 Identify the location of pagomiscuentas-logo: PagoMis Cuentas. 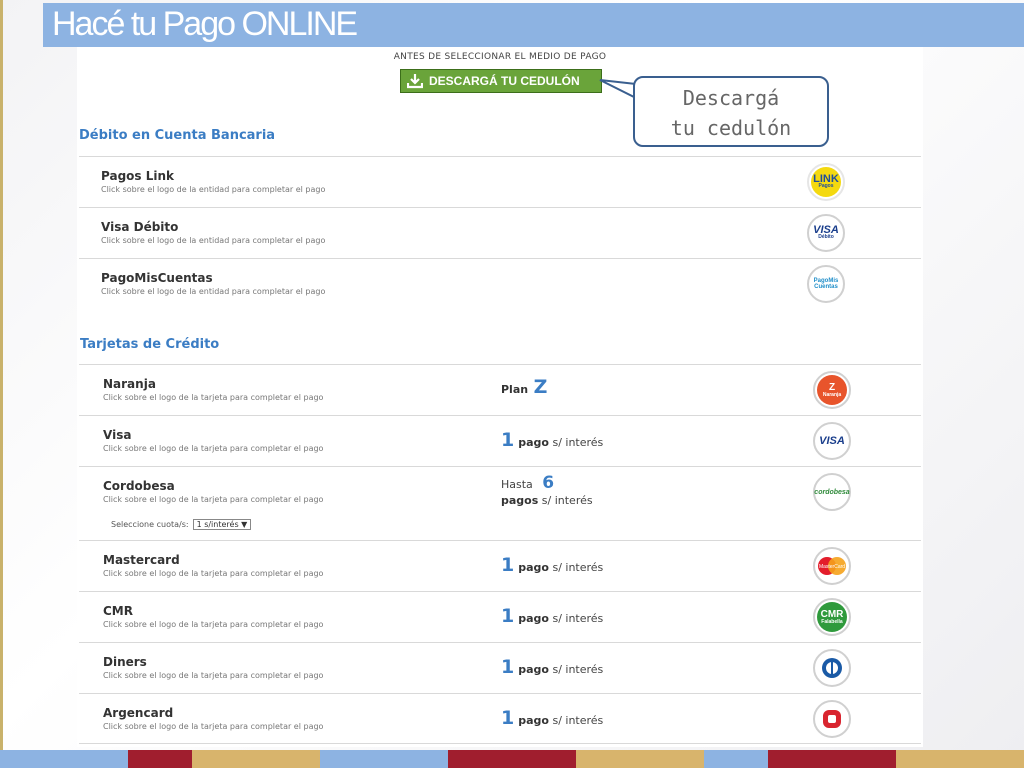
(826, 284).